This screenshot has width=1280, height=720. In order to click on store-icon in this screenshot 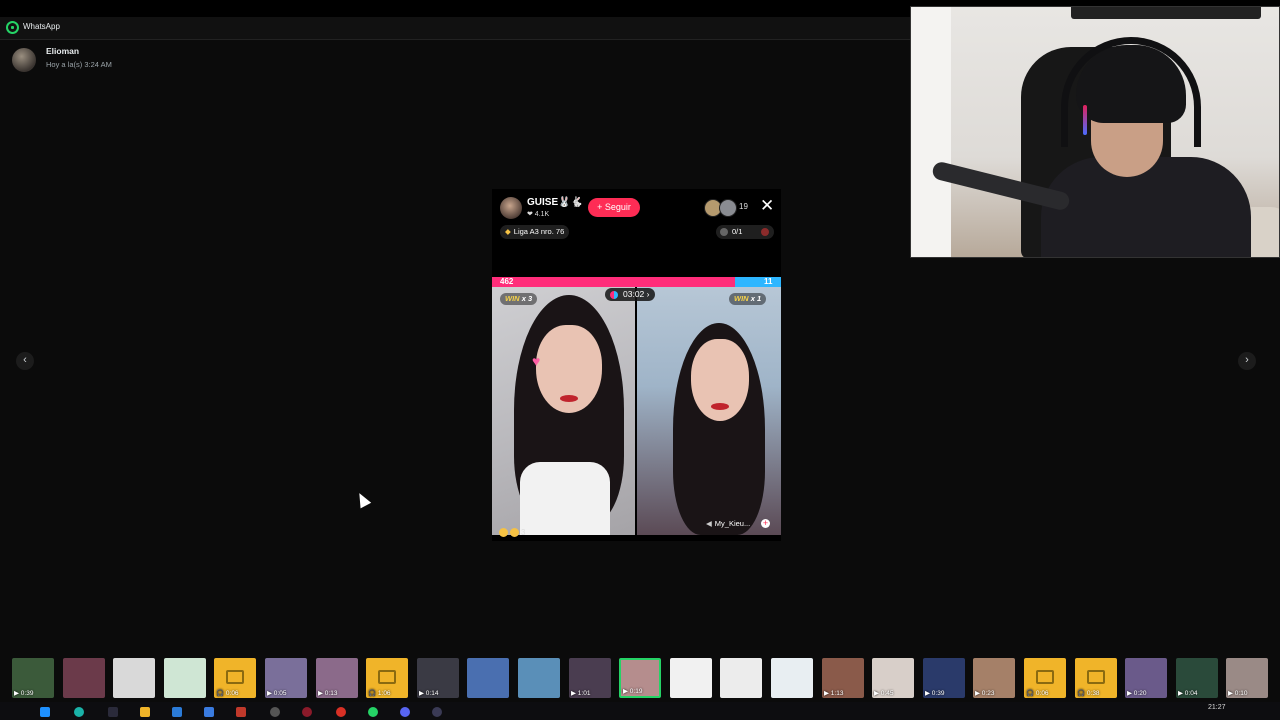, I will do `click(177, 712)`.